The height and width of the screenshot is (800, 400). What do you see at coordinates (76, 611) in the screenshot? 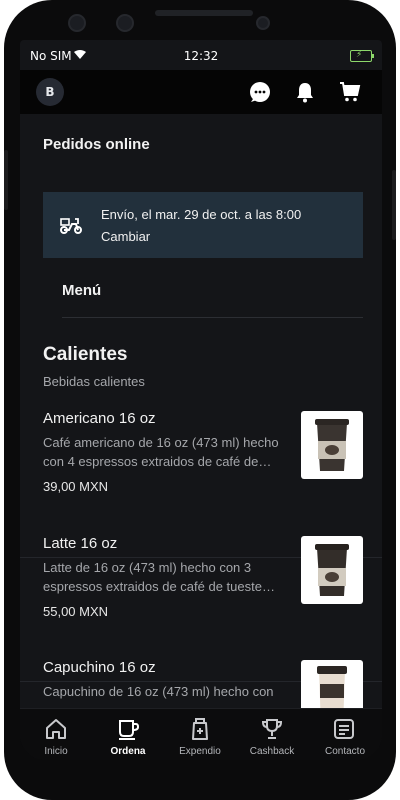
I see `product-price: 55,00 MXN` at bounding box center [76, 611].